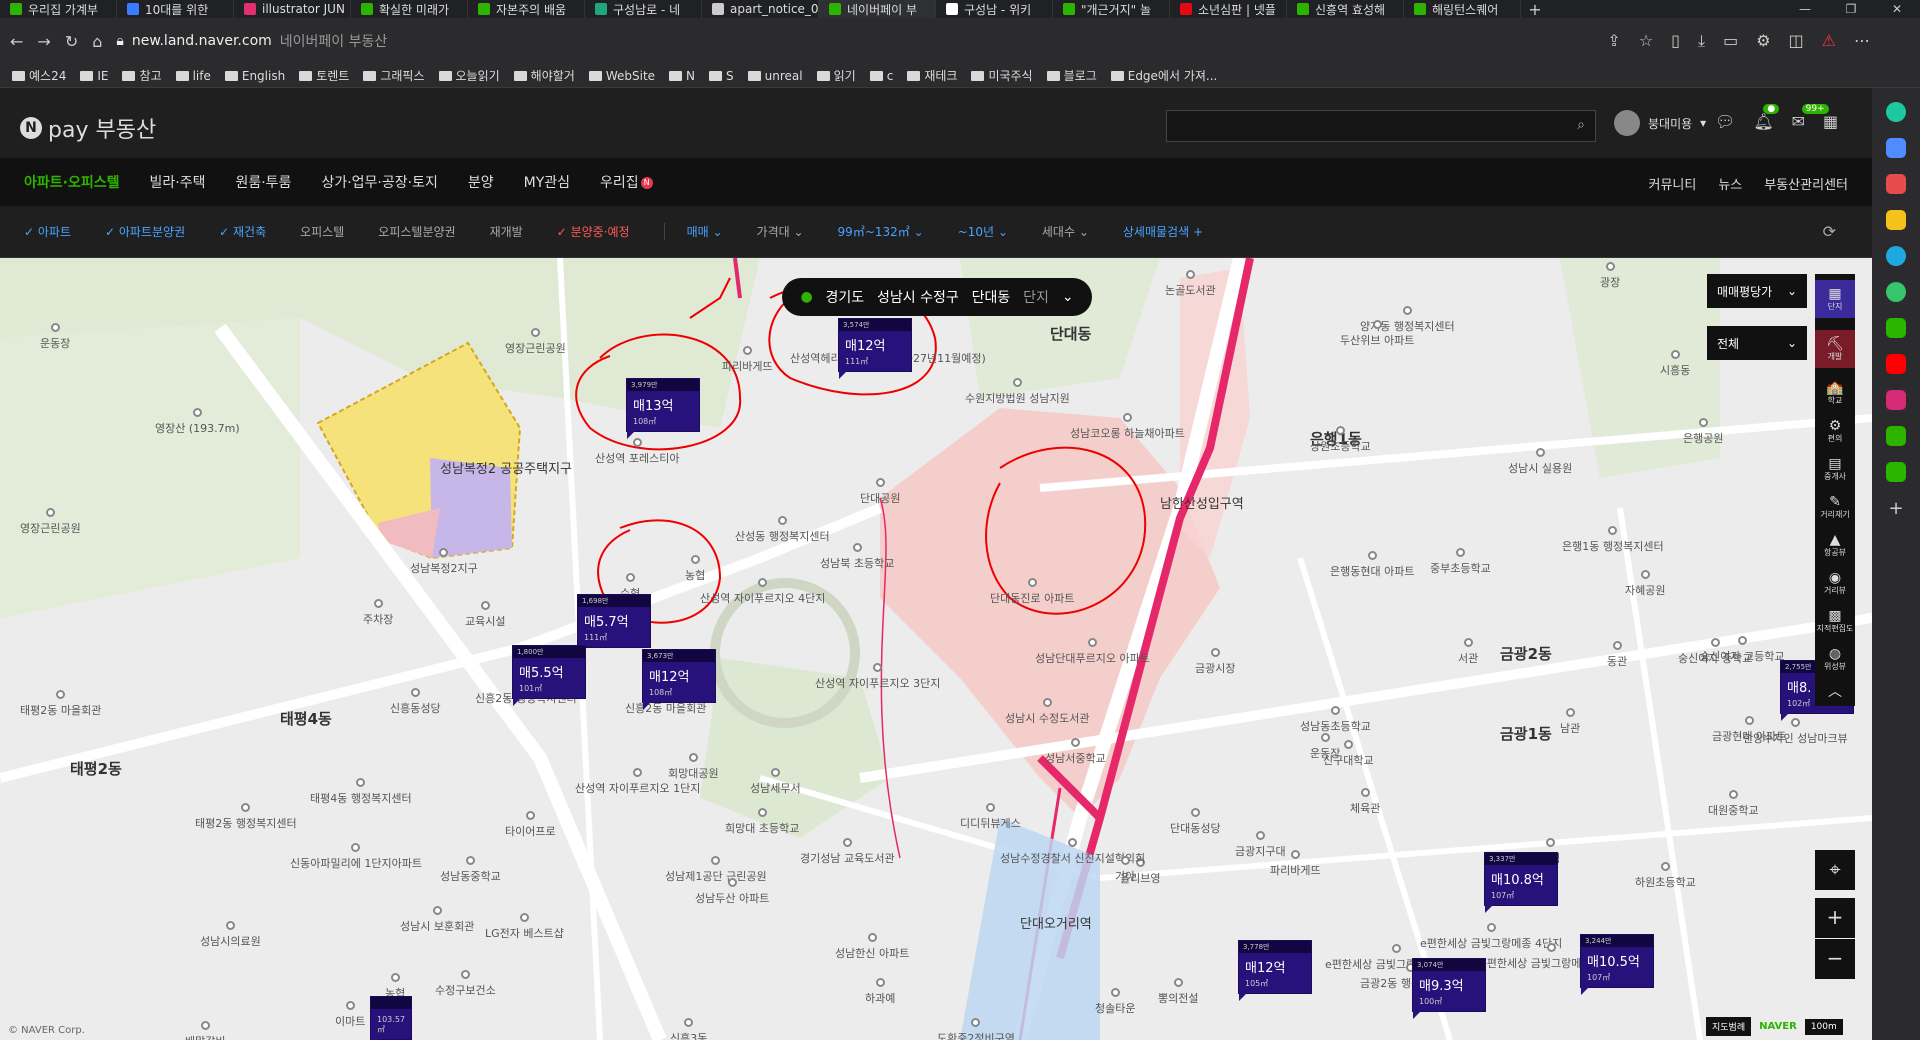 The width and height of the screenshot is (1920, 1040). Describe the element at coordinates (506, 231) in the screenshot. I see `filter-chip: 재개발` at that location.